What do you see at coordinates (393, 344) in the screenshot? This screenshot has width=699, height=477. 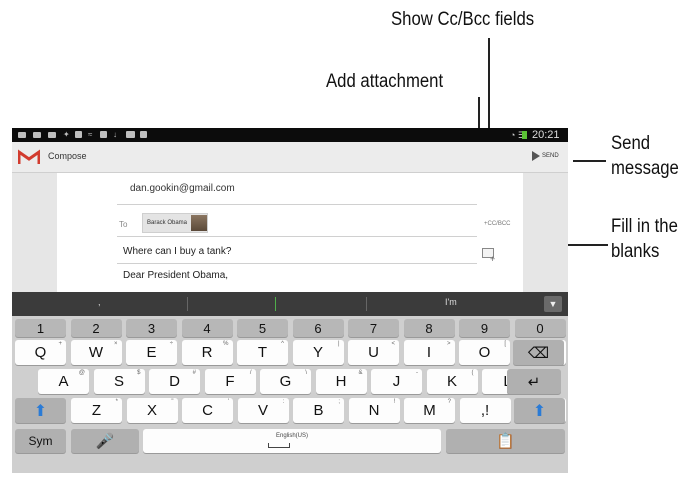 I see `key-secondary-label: <` at bounding box center [393, 344].